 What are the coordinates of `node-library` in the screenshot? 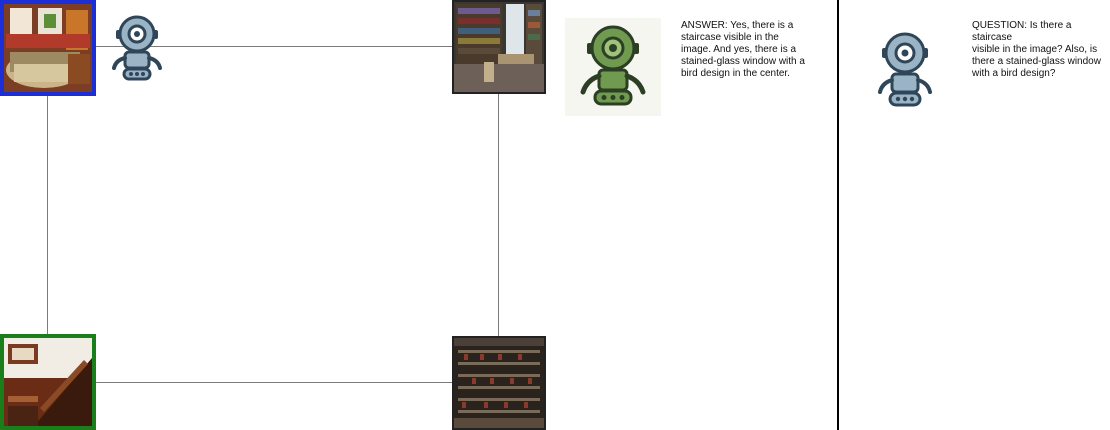 It's located at (499, 47).